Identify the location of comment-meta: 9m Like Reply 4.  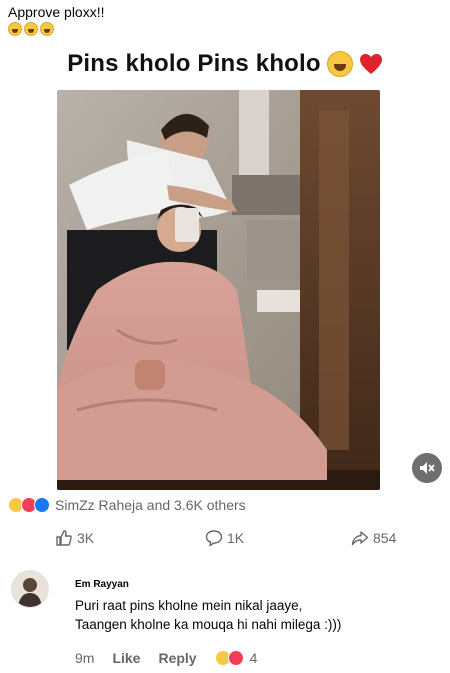
(166, 658).